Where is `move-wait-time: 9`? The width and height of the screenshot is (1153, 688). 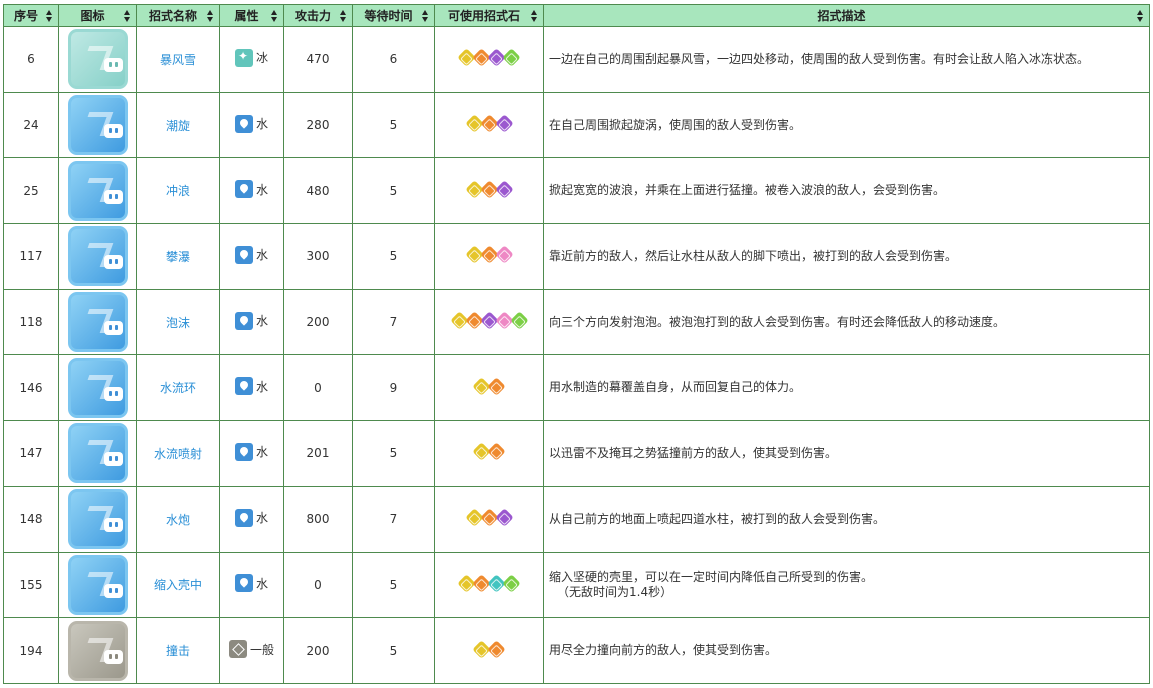
move-wait-time: 9 is located at coordinates (393, 388).